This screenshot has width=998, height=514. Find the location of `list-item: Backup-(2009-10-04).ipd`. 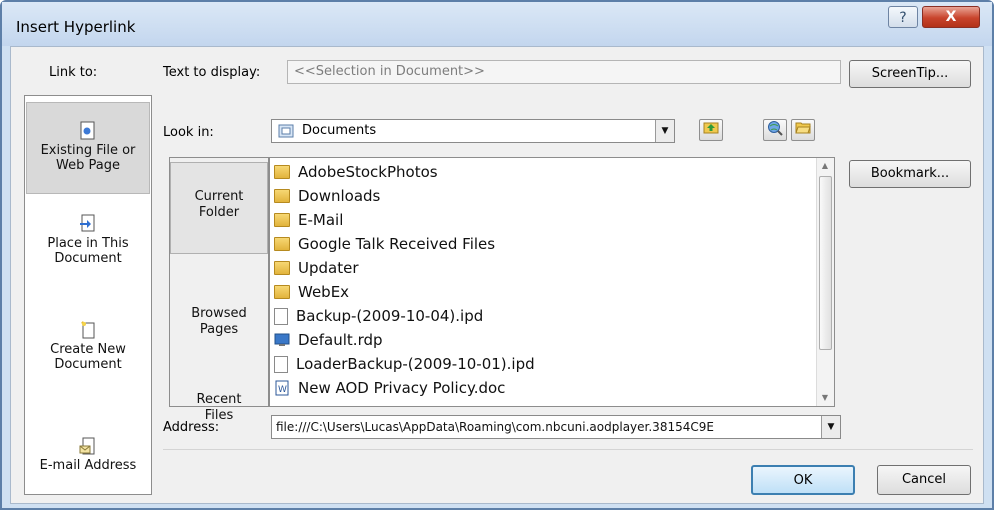

list-item: Backup-(2009-10-04).ipd is located at coordinates (378, 316).